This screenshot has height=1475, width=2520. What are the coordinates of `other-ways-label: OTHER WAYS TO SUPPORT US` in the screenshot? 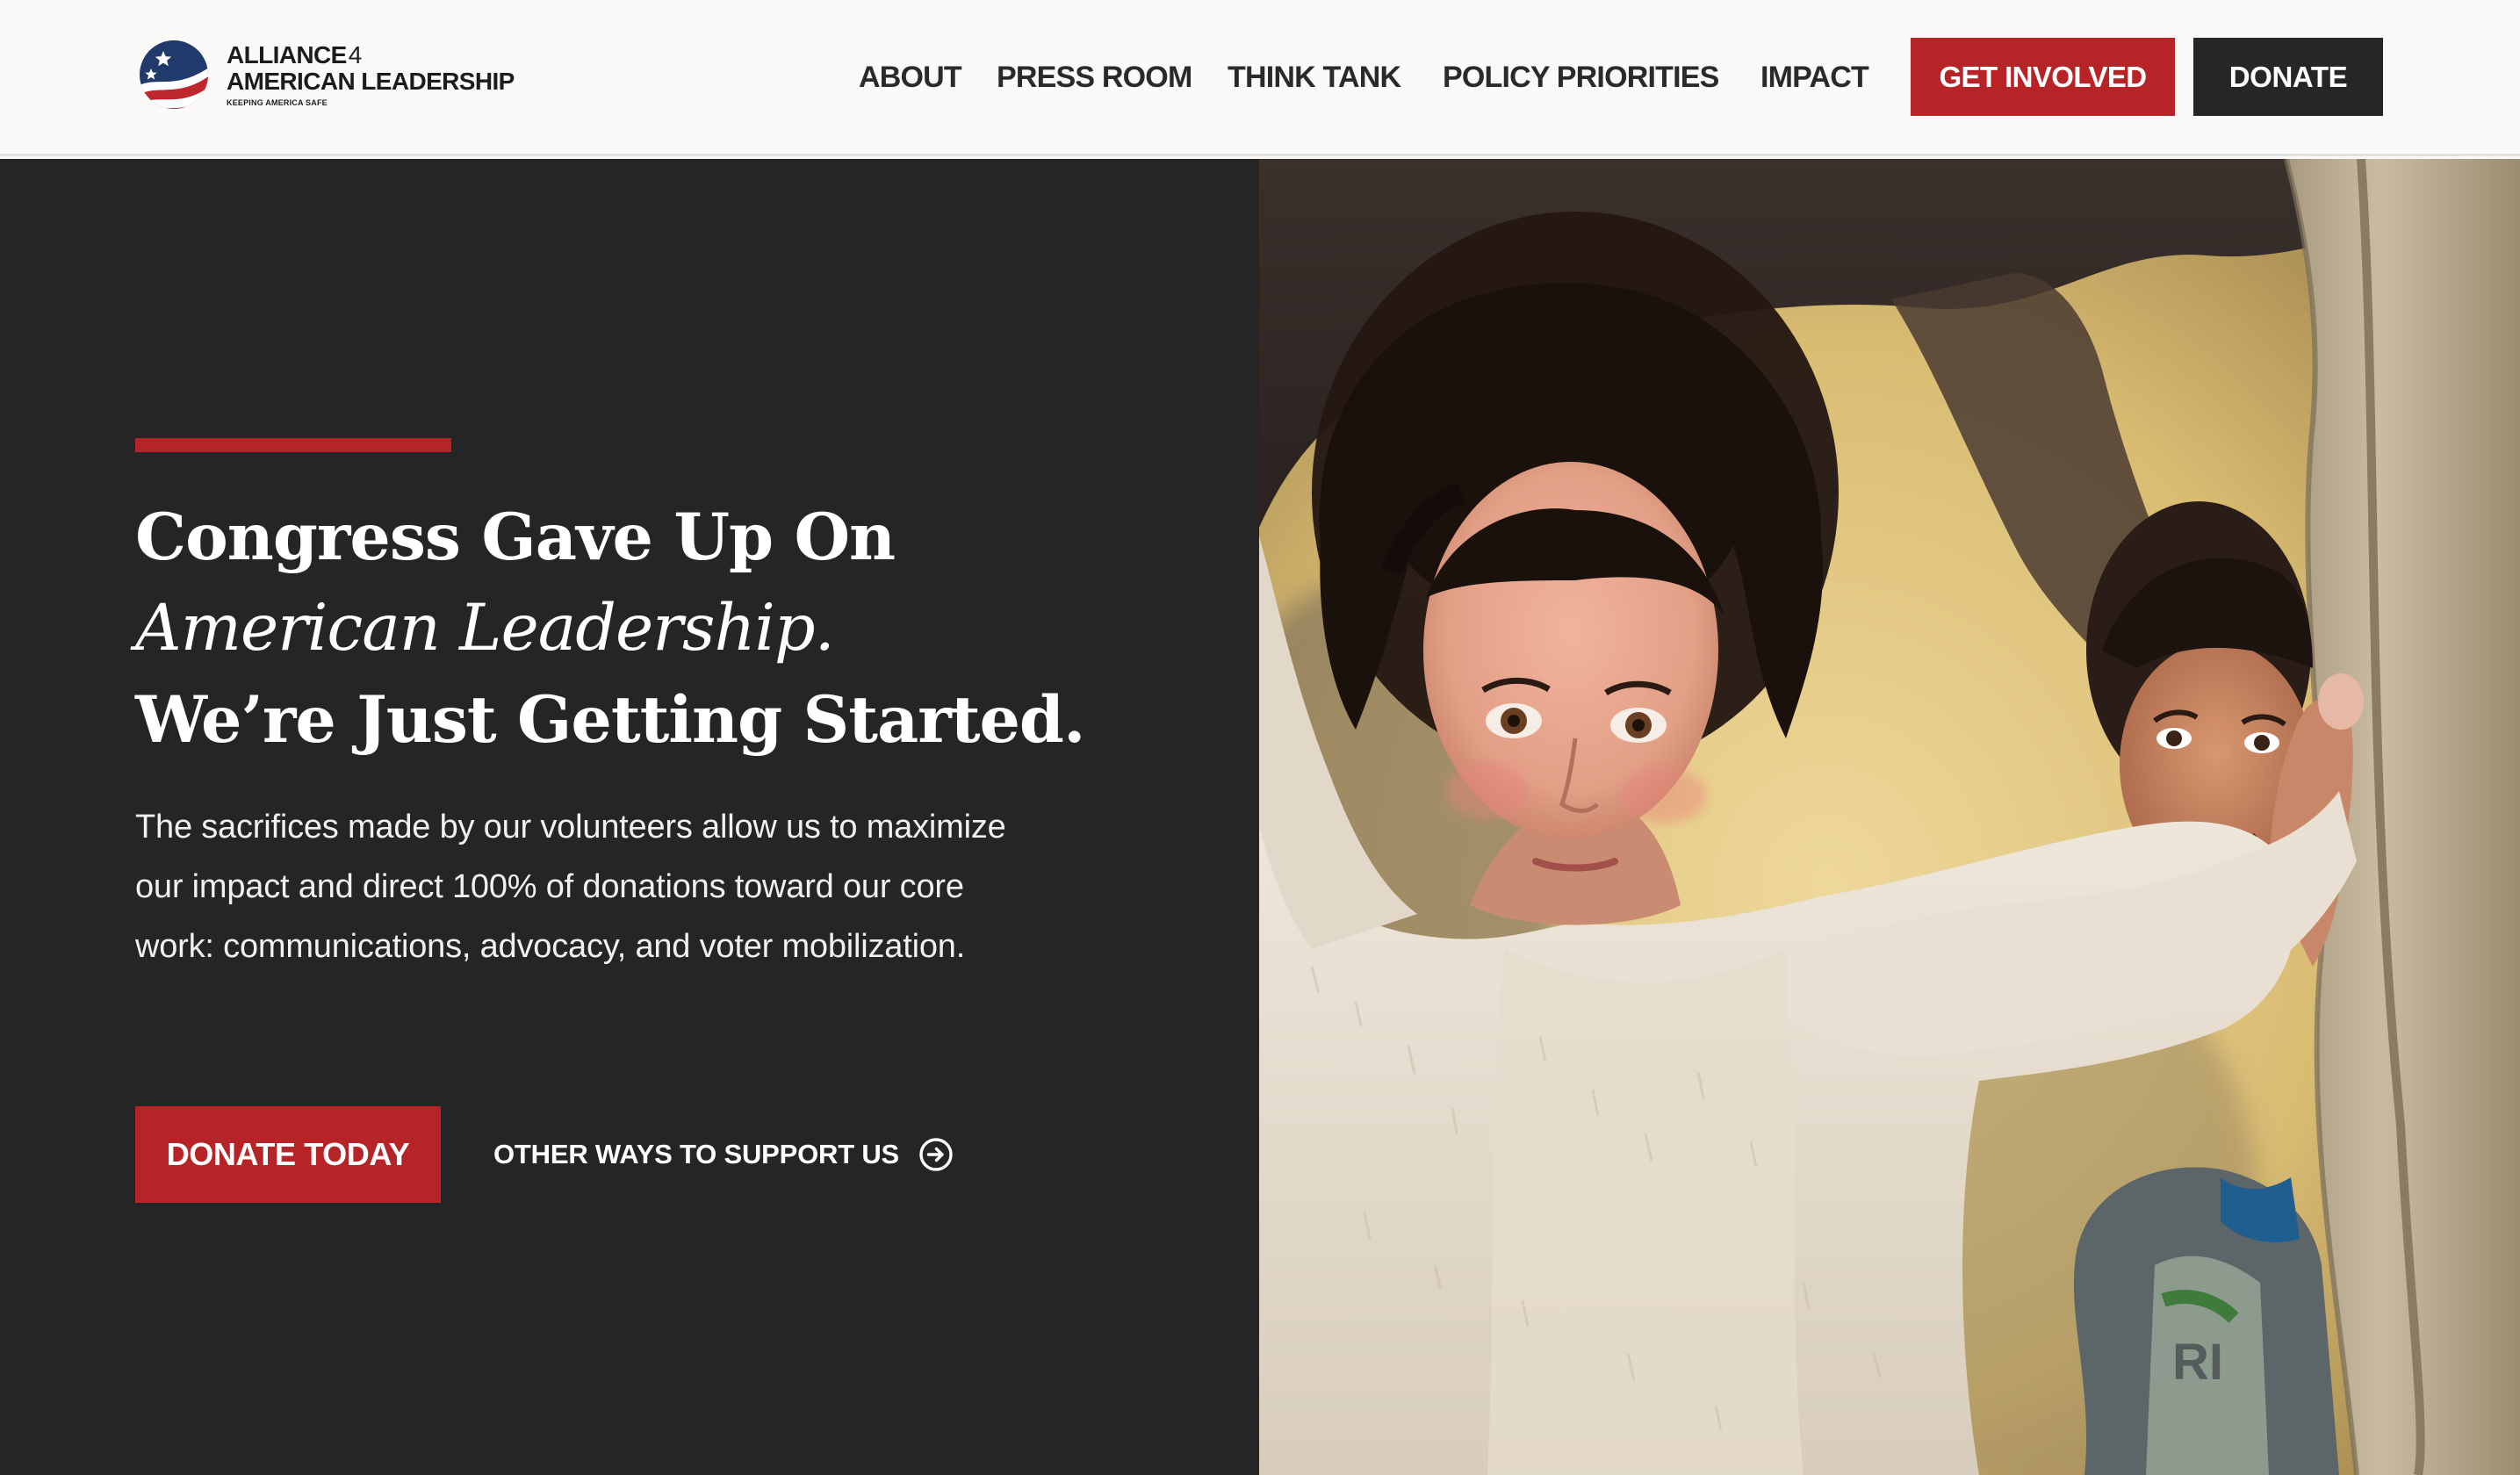 It's located at (696, 1154).